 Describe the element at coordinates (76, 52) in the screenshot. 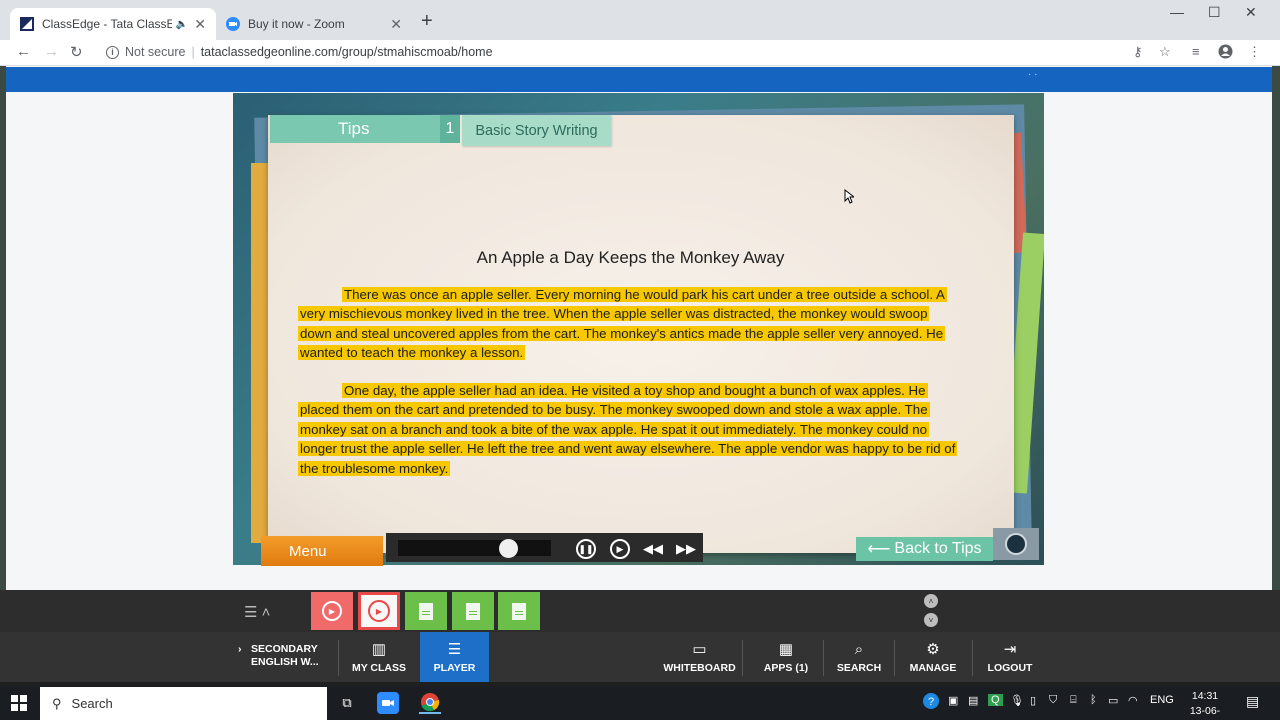

I see `reload-icon: ↻` at that location.